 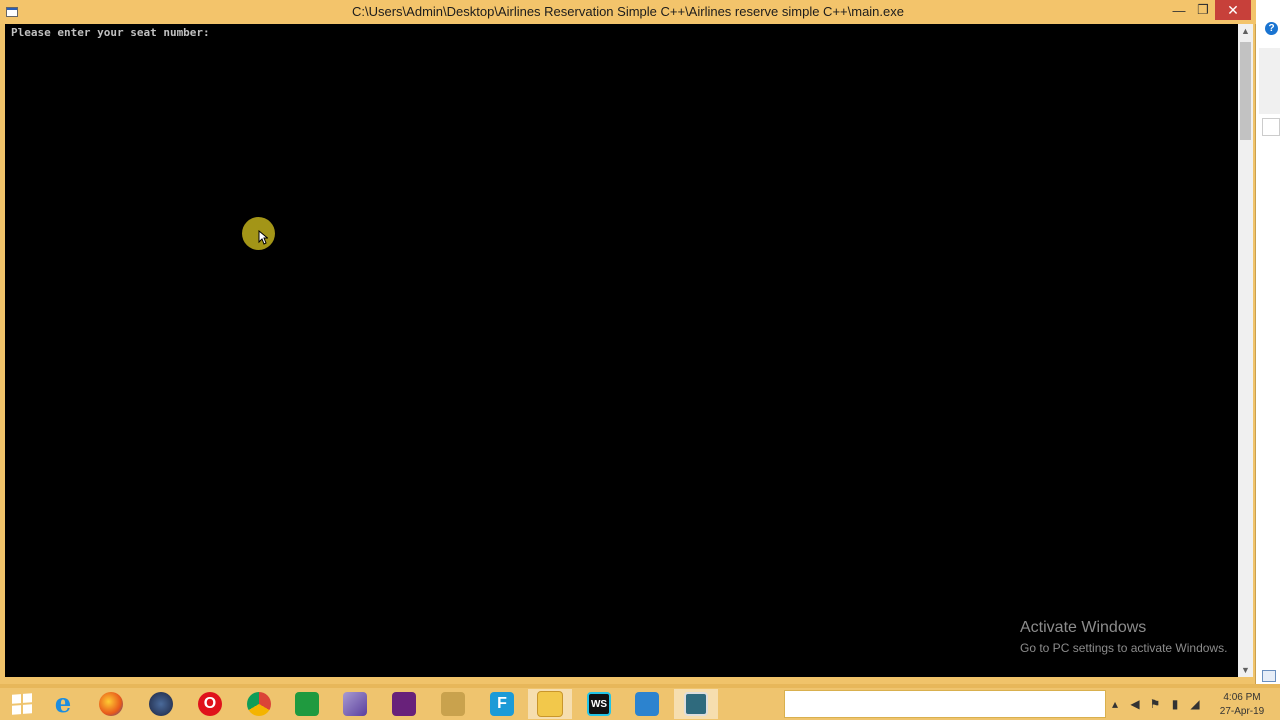 I want to click on battery-icon: ▮, so click(x=1175, y=704).